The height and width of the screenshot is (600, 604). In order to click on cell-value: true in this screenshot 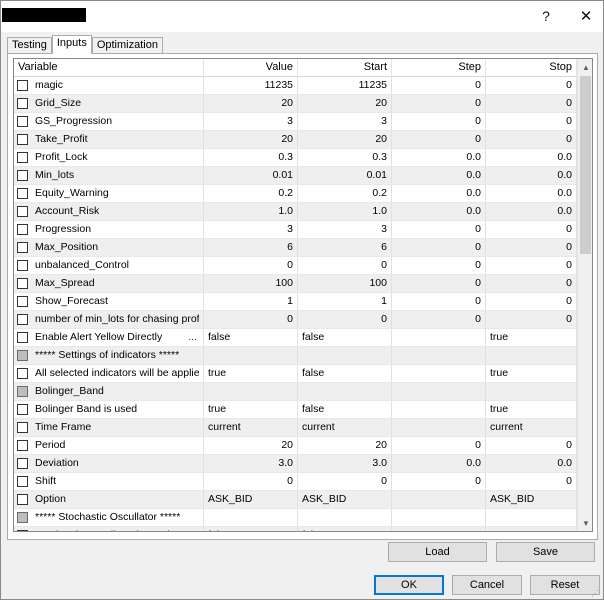, I will do `click(251, 373)`.